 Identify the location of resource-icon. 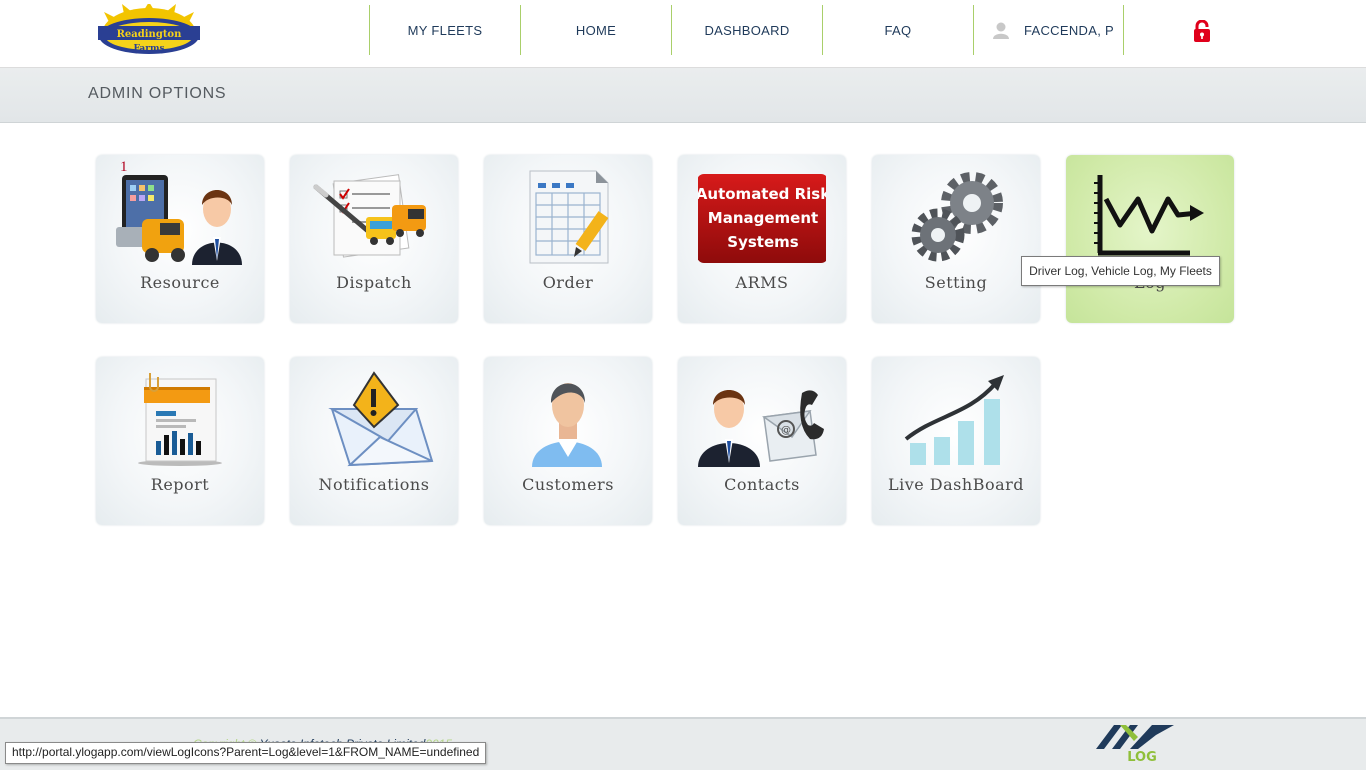
(179, 220).